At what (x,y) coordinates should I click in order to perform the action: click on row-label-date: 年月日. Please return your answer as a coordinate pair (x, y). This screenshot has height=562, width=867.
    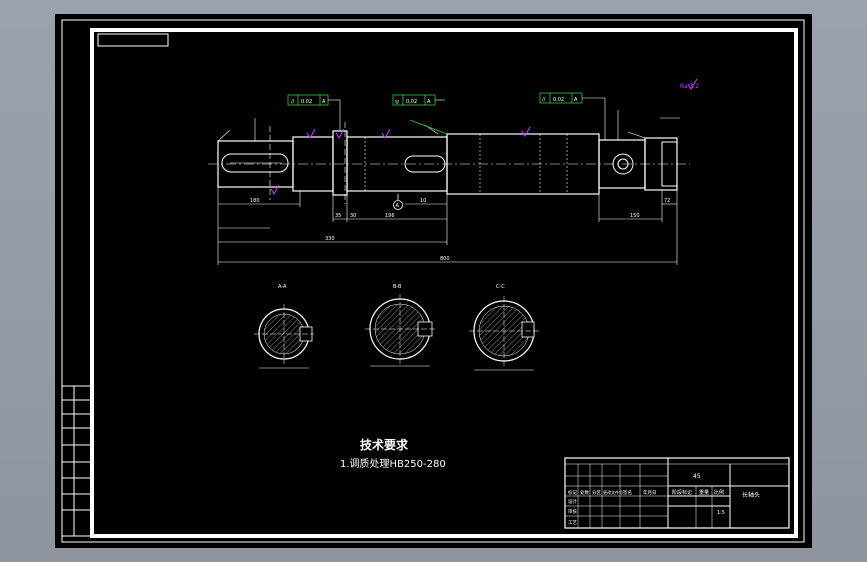
    Looking at the image, I should click on (650, 492).